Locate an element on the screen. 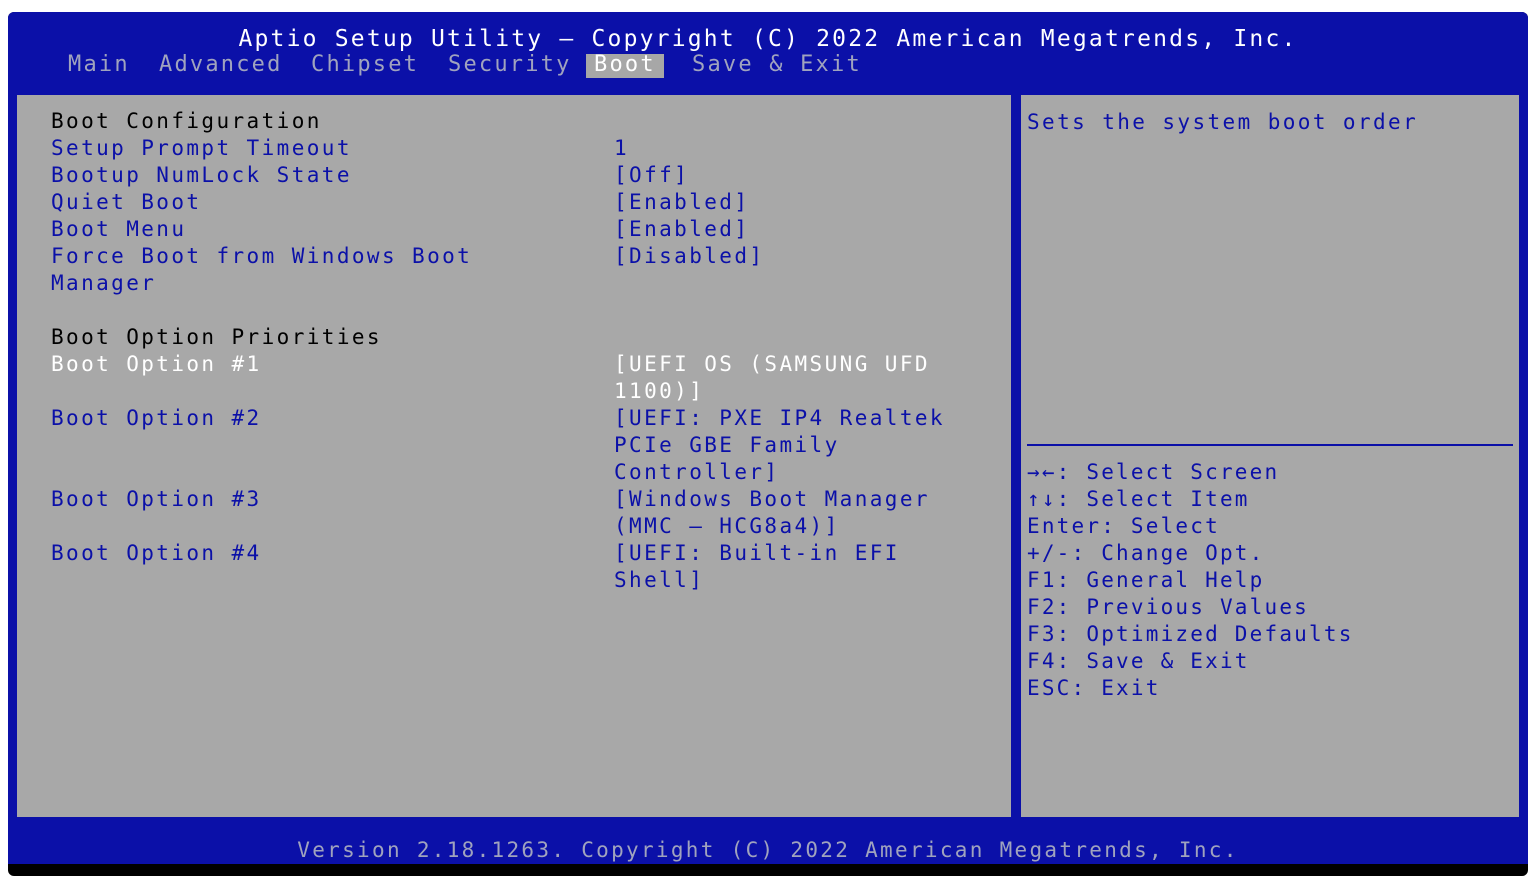 The image size is (1536, 884). tab-save-exit: Save & Exit is located at coordinates (777, 66).